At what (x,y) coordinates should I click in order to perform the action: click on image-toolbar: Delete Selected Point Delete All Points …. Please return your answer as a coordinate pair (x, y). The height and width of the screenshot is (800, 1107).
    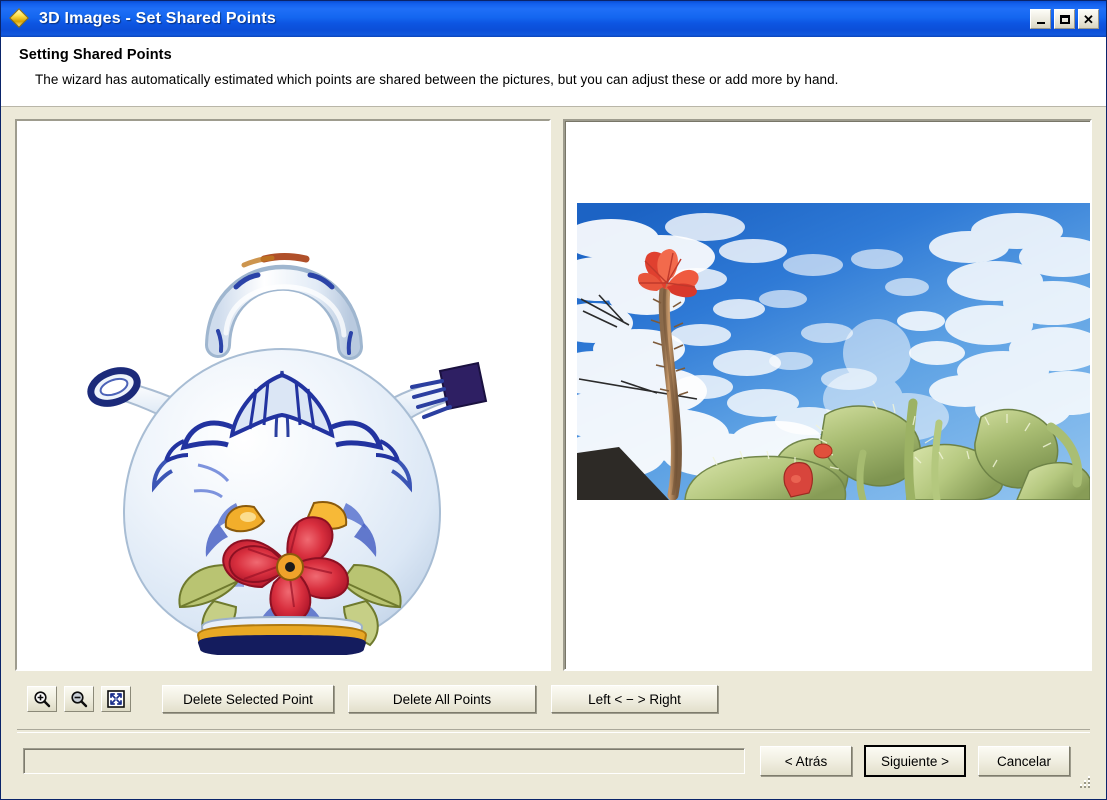
    Looking at the image, I should click on (553, 692).